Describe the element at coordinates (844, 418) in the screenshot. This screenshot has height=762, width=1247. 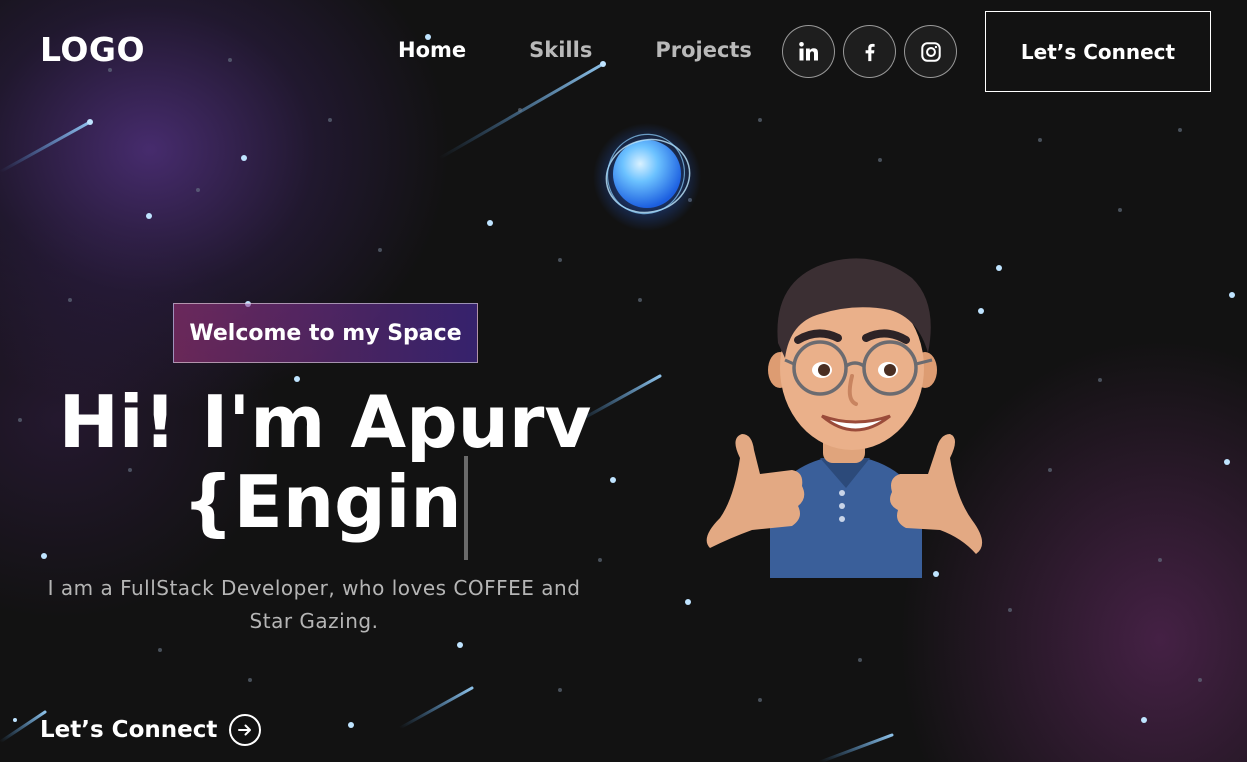
I see `avatar-thumbs-up-image` at that location.